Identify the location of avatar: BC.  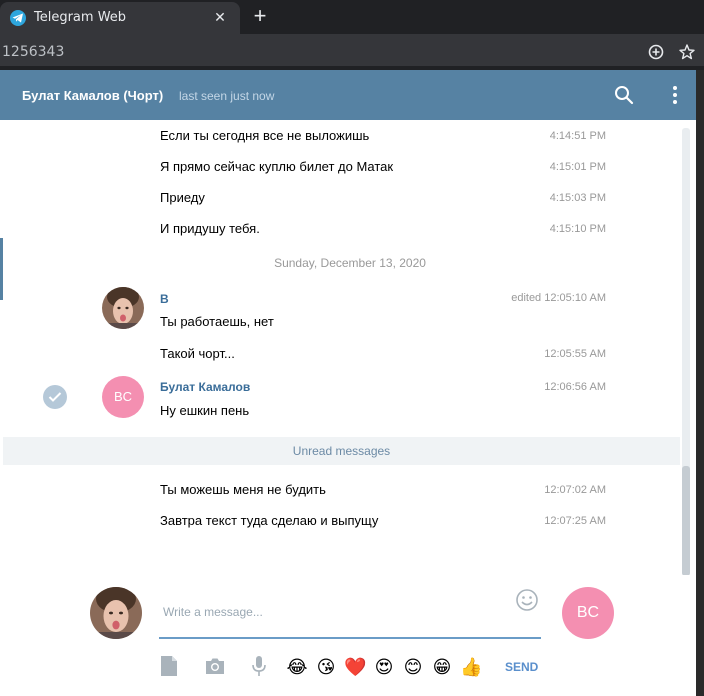
(123, 397).